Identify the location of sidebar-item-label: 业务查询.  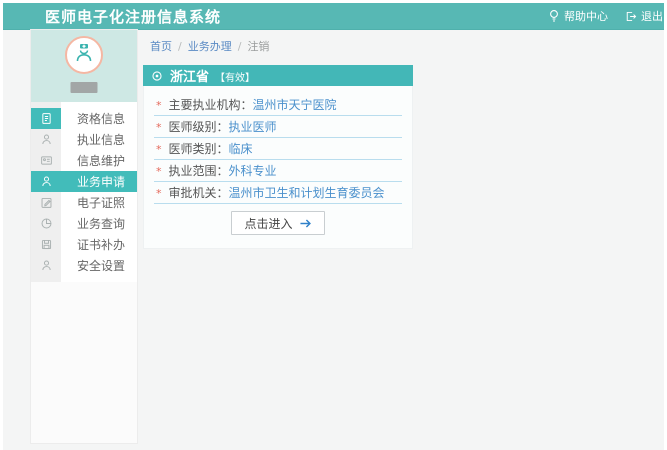
(101, 224).